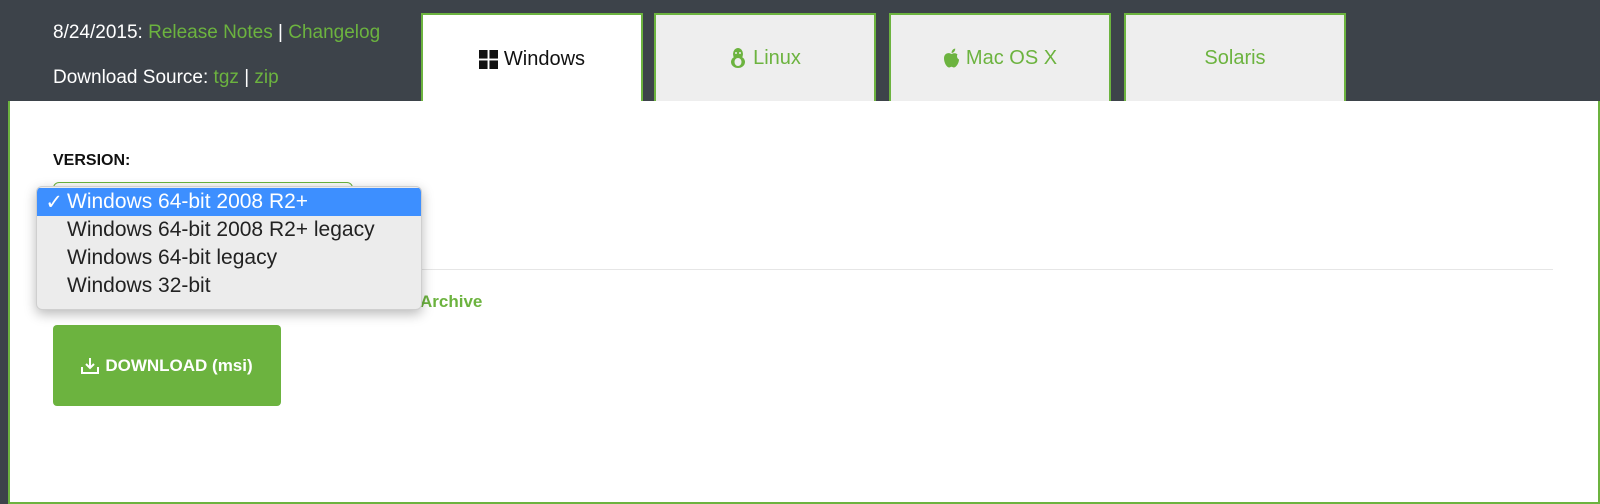 The image size is (1600, 504). Describe the element at coordinates (229, 286) in the screenshot. I see `version-option: Windows 32-bit` at that location.